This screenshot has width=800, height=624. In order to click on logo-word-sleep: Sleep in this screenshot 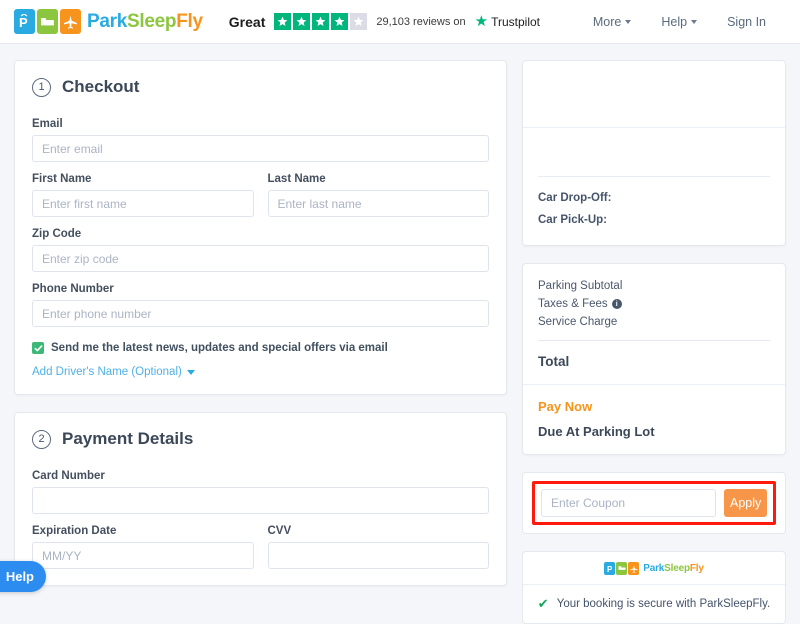, I will do `click(152, 21)`.